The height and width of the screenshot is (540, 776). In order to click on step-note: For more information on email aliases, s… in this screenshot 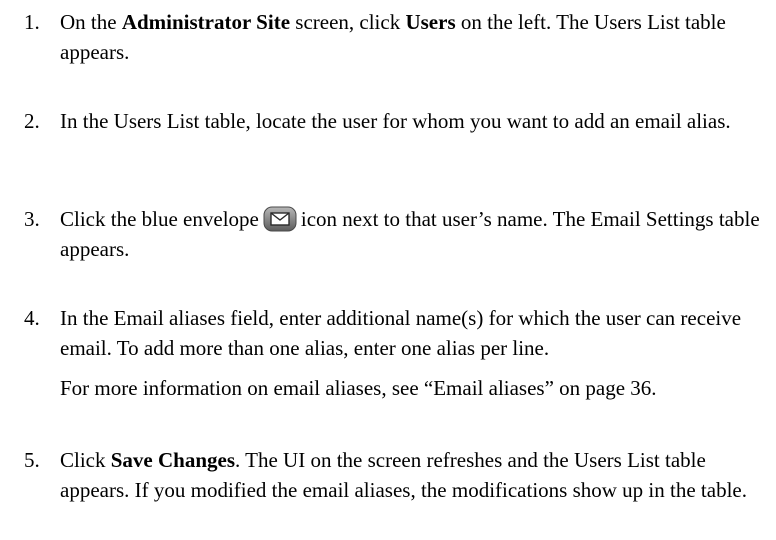, I will do `click(358, 388)`.